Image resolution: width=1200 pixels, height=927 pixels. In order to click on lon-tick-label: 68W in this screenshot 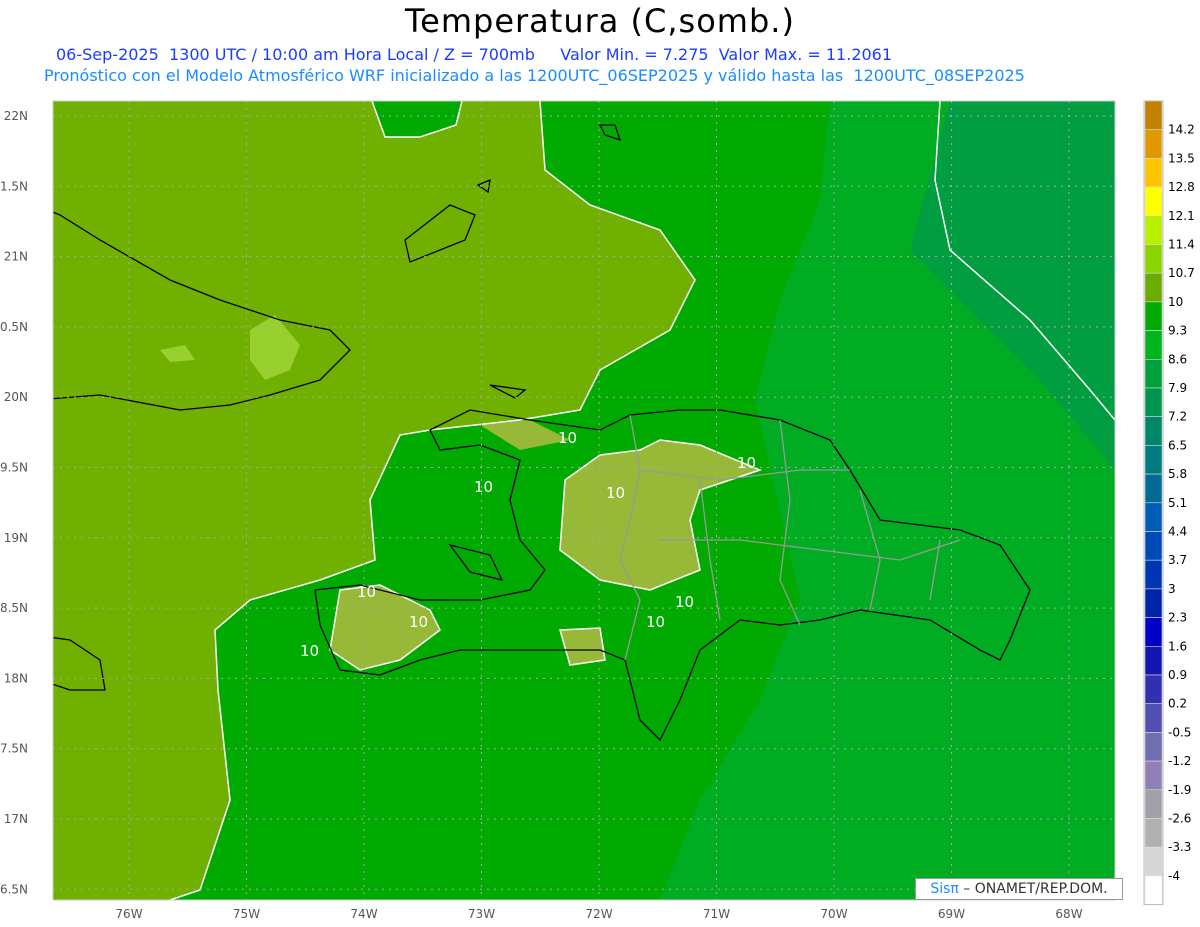, I will do `click(1068, 914)`.